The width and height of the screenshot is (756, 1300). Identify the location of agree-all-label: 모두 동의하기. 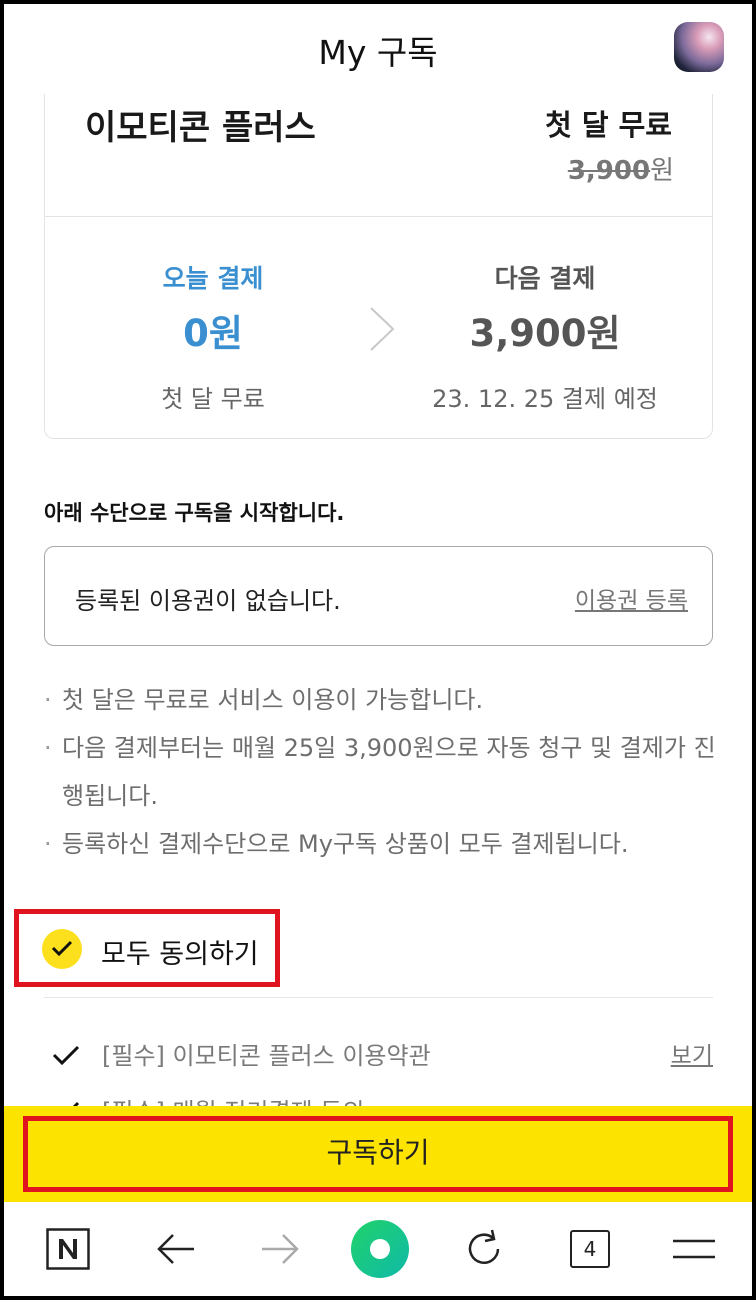
(180, 954).